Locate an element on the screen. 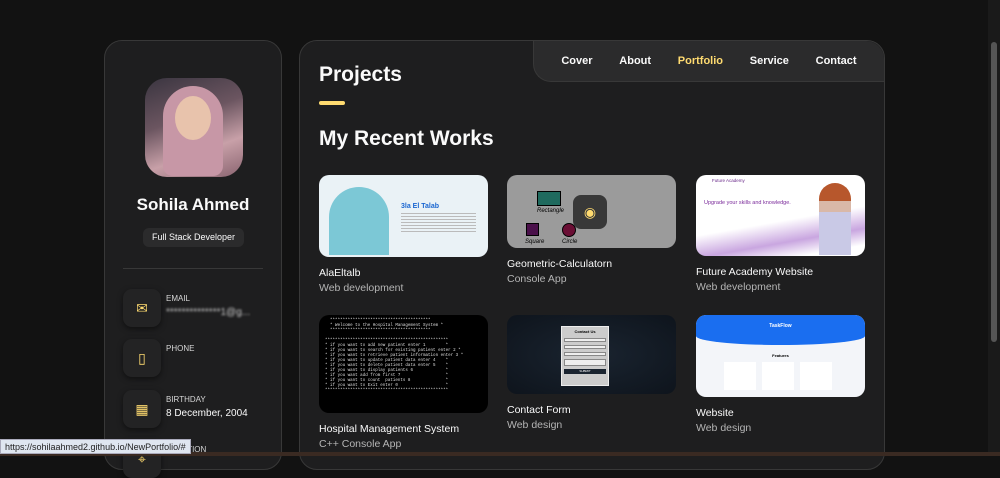 This screenshot has width=1000, height=478. eye-icon: ◉ is located at coordinates (590, 212).